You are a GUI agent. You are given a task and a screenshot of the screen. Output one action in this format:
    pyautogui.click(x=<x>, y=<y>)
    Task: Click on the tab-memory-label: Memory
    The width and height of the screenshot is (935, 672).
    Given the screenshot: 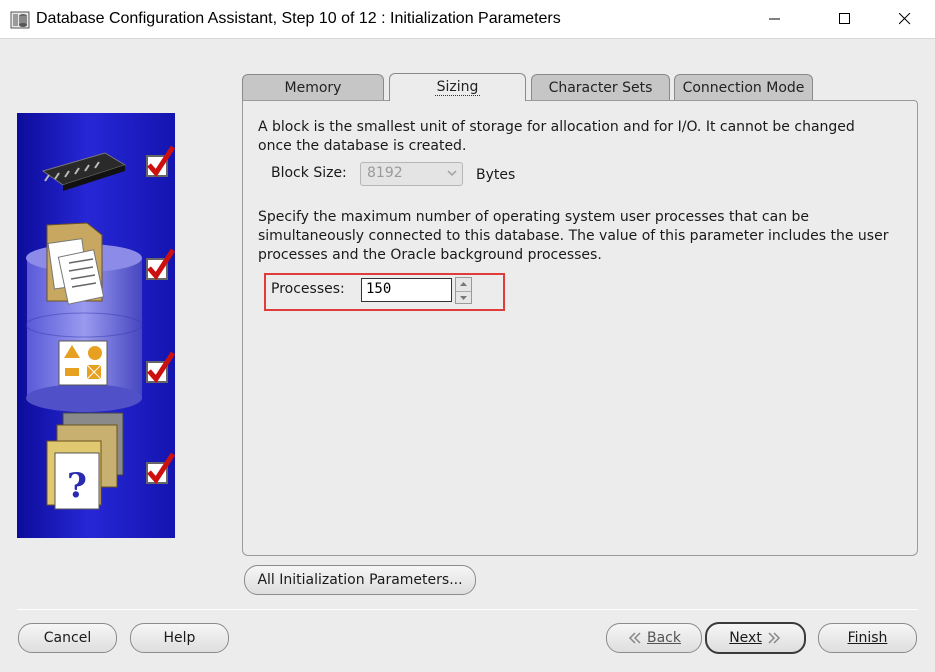 What is the action you would take?
    pyautogui.click(x=313, y=87)
    